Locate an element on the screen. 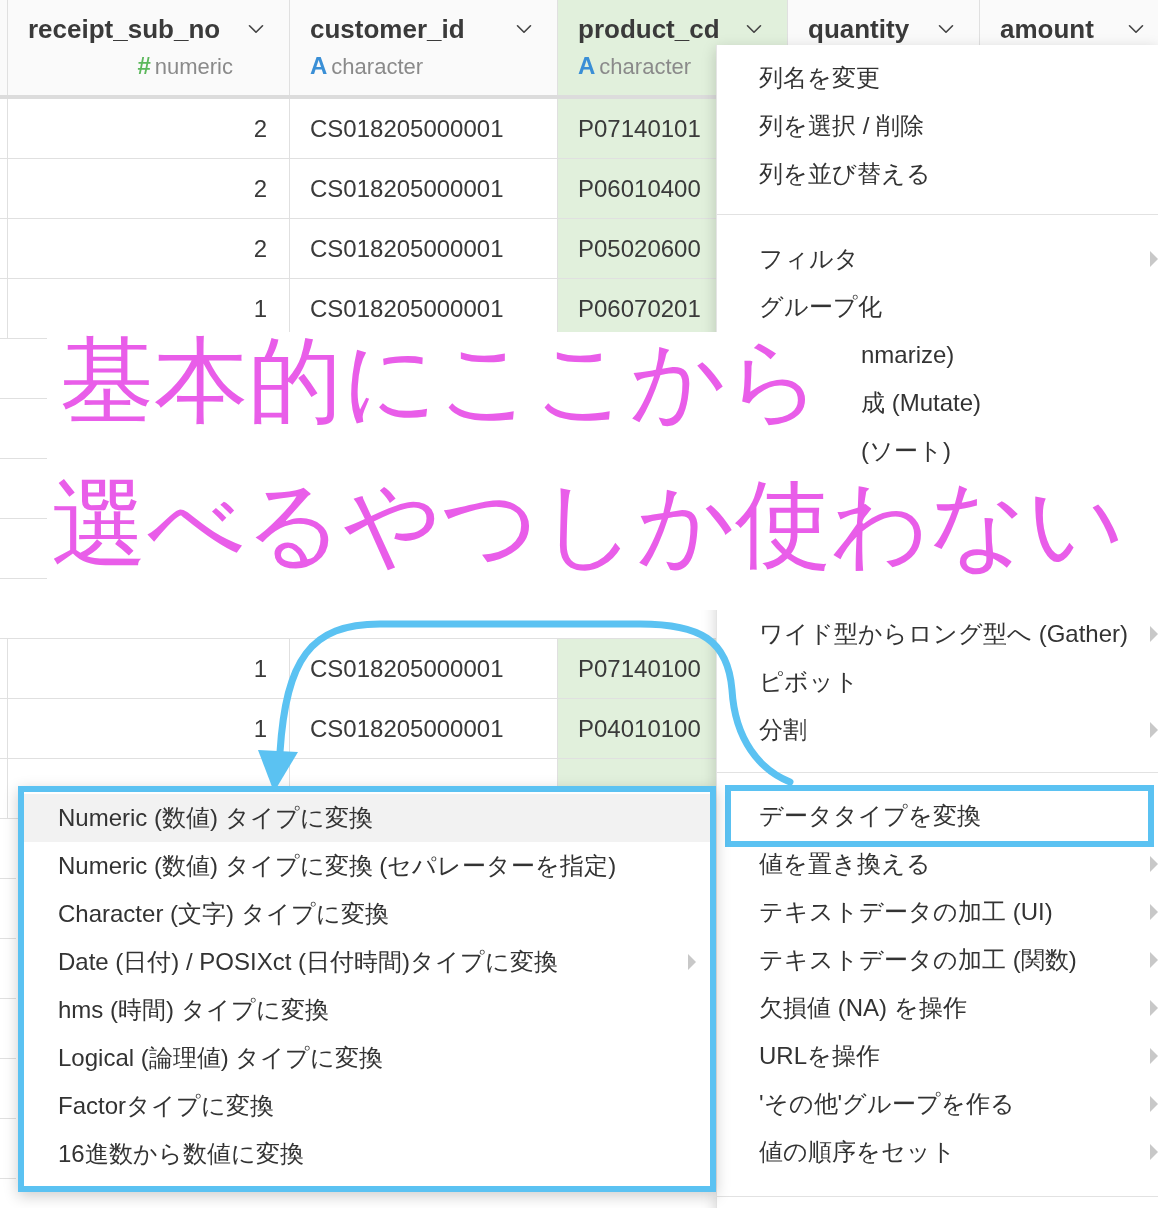  type-icon: # is located at coordinates (144, 66).